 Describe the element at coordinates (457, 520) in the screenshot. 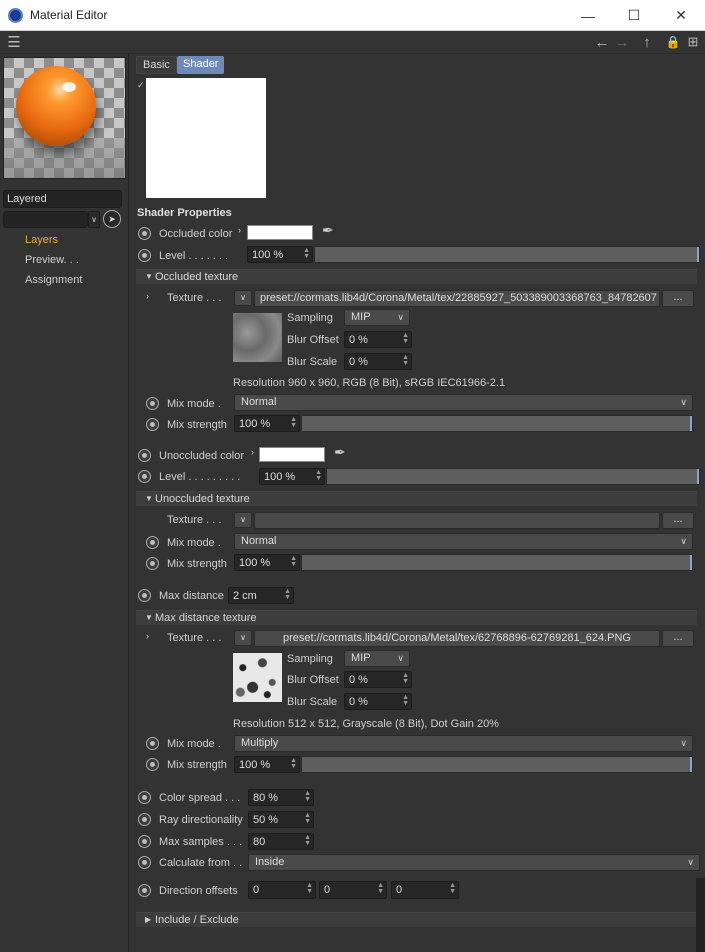

I see `texture-path-field` at that location.